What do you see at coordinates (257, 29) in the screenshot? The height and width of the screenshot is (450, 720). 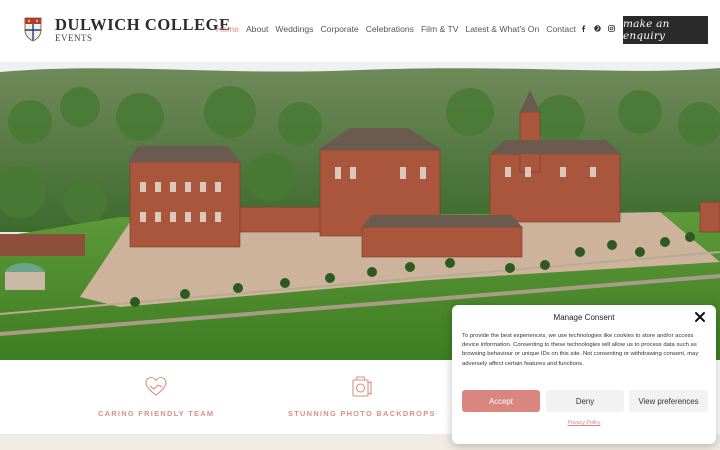 I see `nav-item-about: About` at bounding box center [257, 29].